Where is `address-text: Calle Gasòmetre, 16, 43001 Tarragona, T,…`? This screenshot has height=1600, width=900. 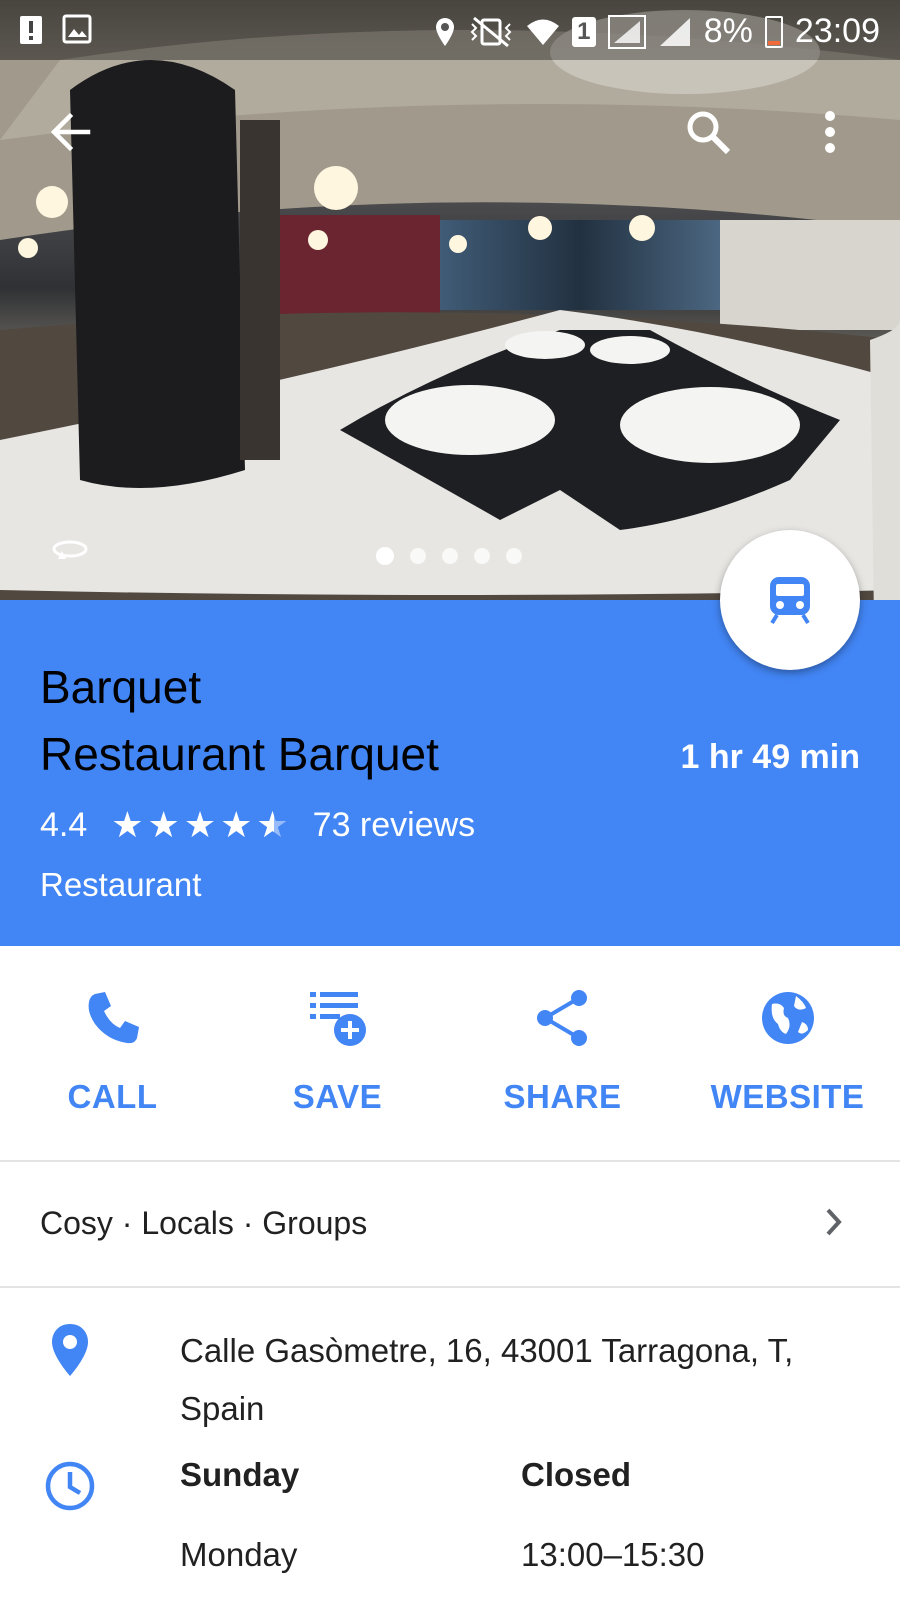
address-text: Calle Gasòmetre, 16, 43001 Tarragona, T,… is located at coordinates (510, 1380).